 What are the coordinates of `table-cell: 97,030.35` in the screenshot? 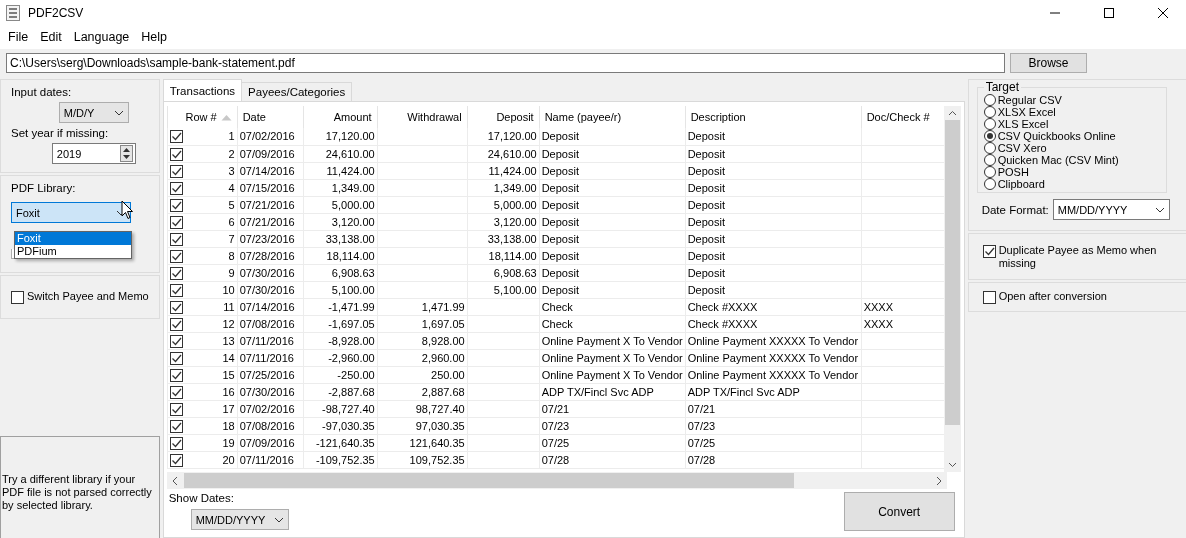 It's located at (440, 425).